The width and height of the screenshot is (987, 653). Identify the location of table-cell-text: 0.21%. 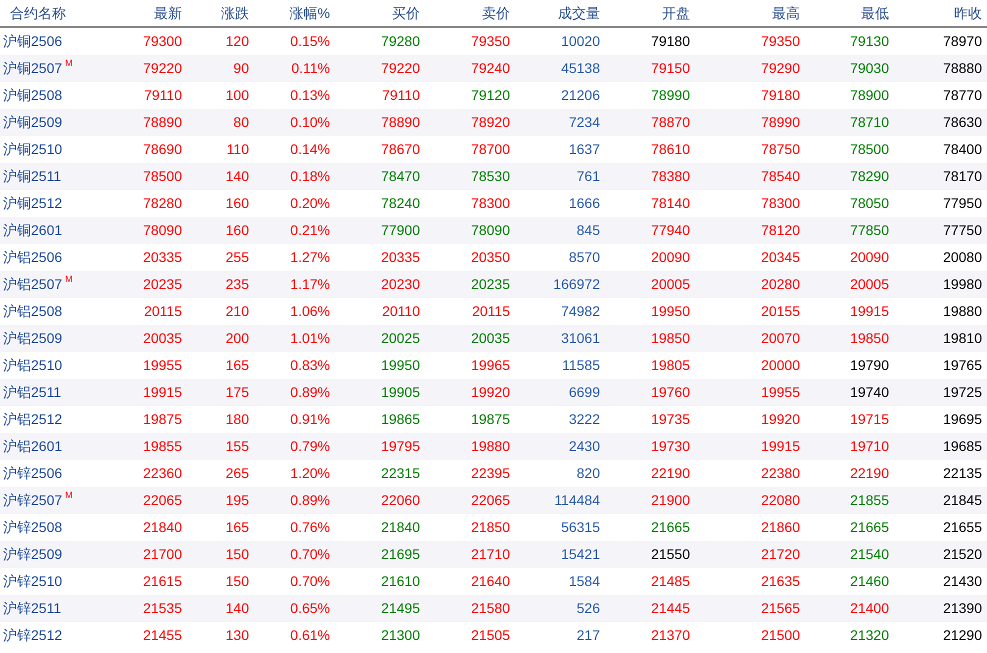
(309, 230).